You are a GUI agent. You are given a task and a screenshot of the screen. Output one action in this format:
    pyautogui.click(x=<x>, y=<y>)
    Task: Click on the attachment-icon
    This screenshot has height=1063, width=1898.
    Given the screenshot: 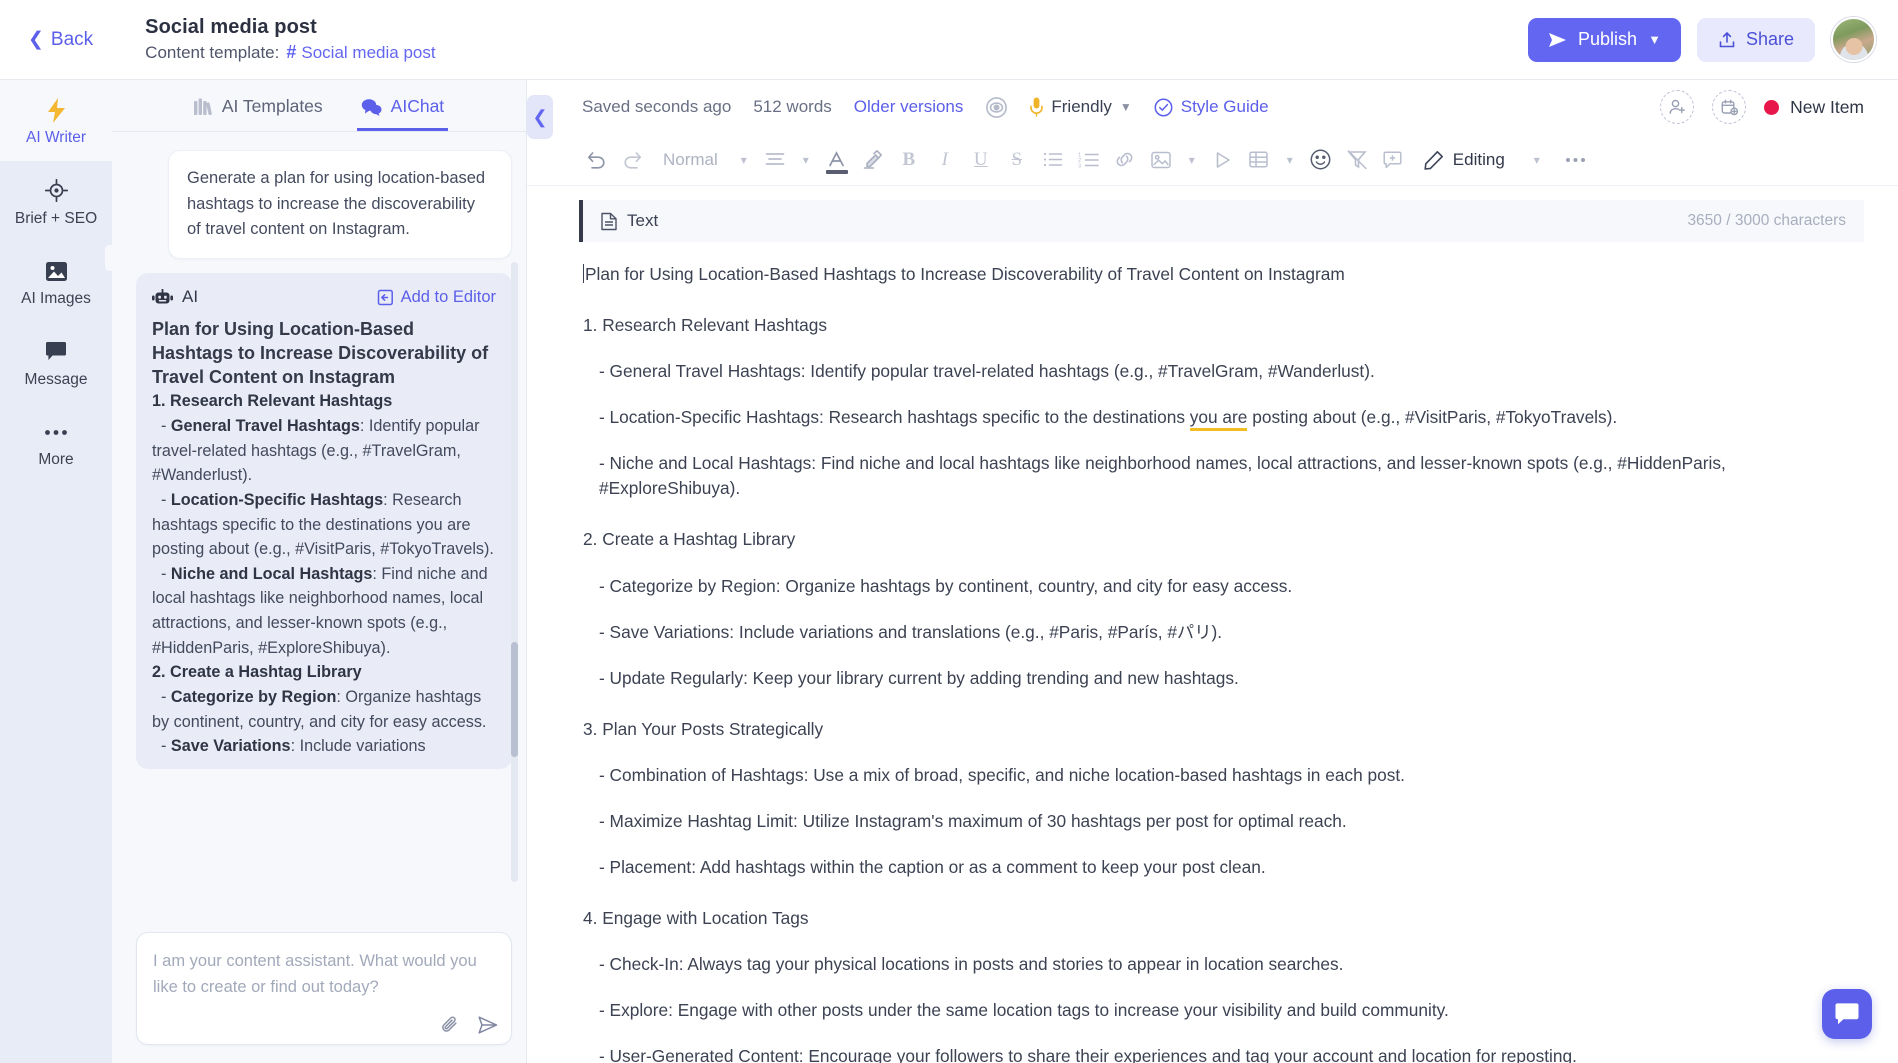 What is the action you would take?
    pyautogui.click(x=450, y=1024)
    